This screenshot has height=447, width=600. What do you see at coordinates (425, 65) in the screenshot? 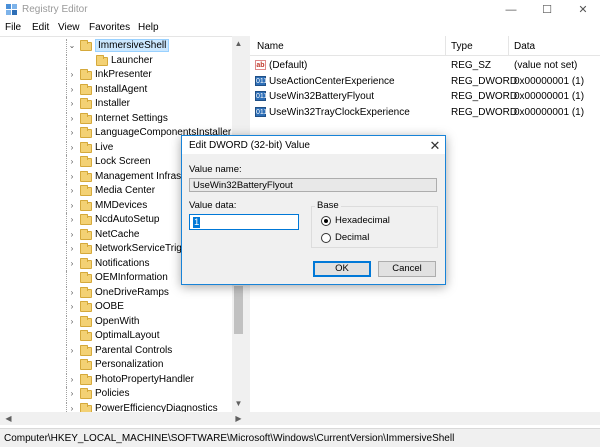
I see `value-row: ab (Default) REG_SZ (value not set)` at bounding box center [425, 65].